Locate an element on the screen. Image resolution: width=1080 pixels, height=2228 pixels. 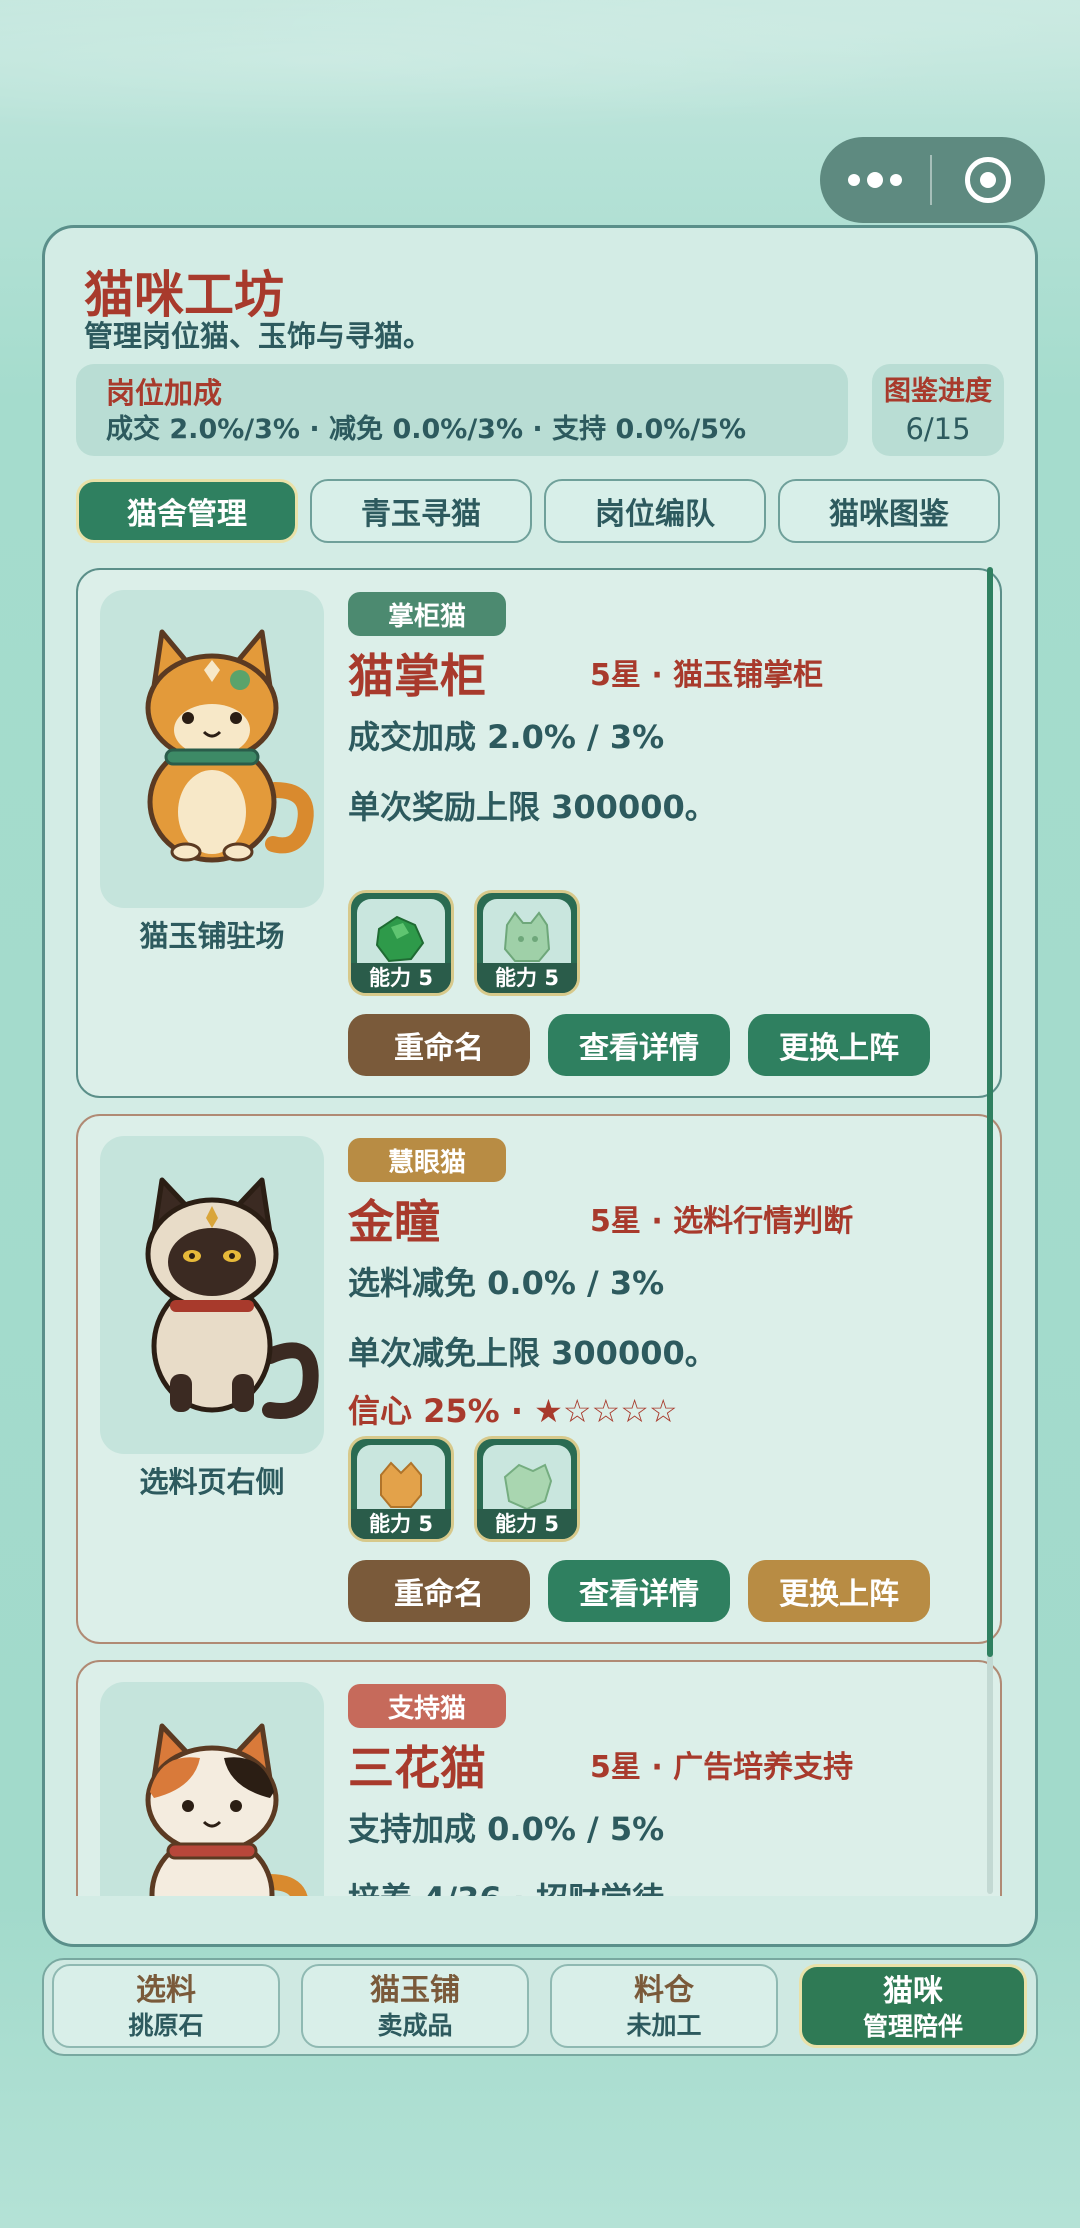
cat-limit: 单次减免上限 300000。 is located at coordinates (532, 1353).